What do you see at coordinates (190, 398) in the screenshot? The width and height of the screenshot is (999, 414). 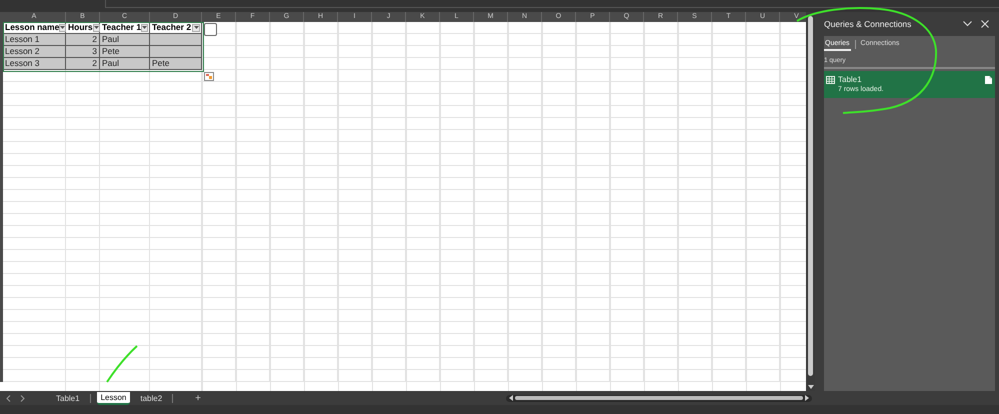 I see `add-sheet-button: +` at bounding box center [190, 398].